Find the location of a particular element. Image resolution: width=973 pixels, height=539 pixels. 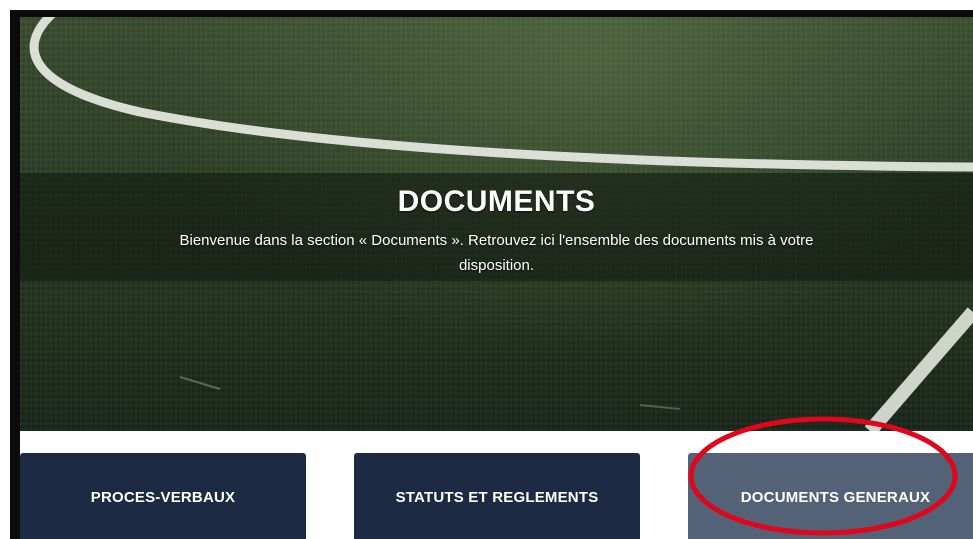

page-title: DOCUMENTS is located at coordinates (496, 201).